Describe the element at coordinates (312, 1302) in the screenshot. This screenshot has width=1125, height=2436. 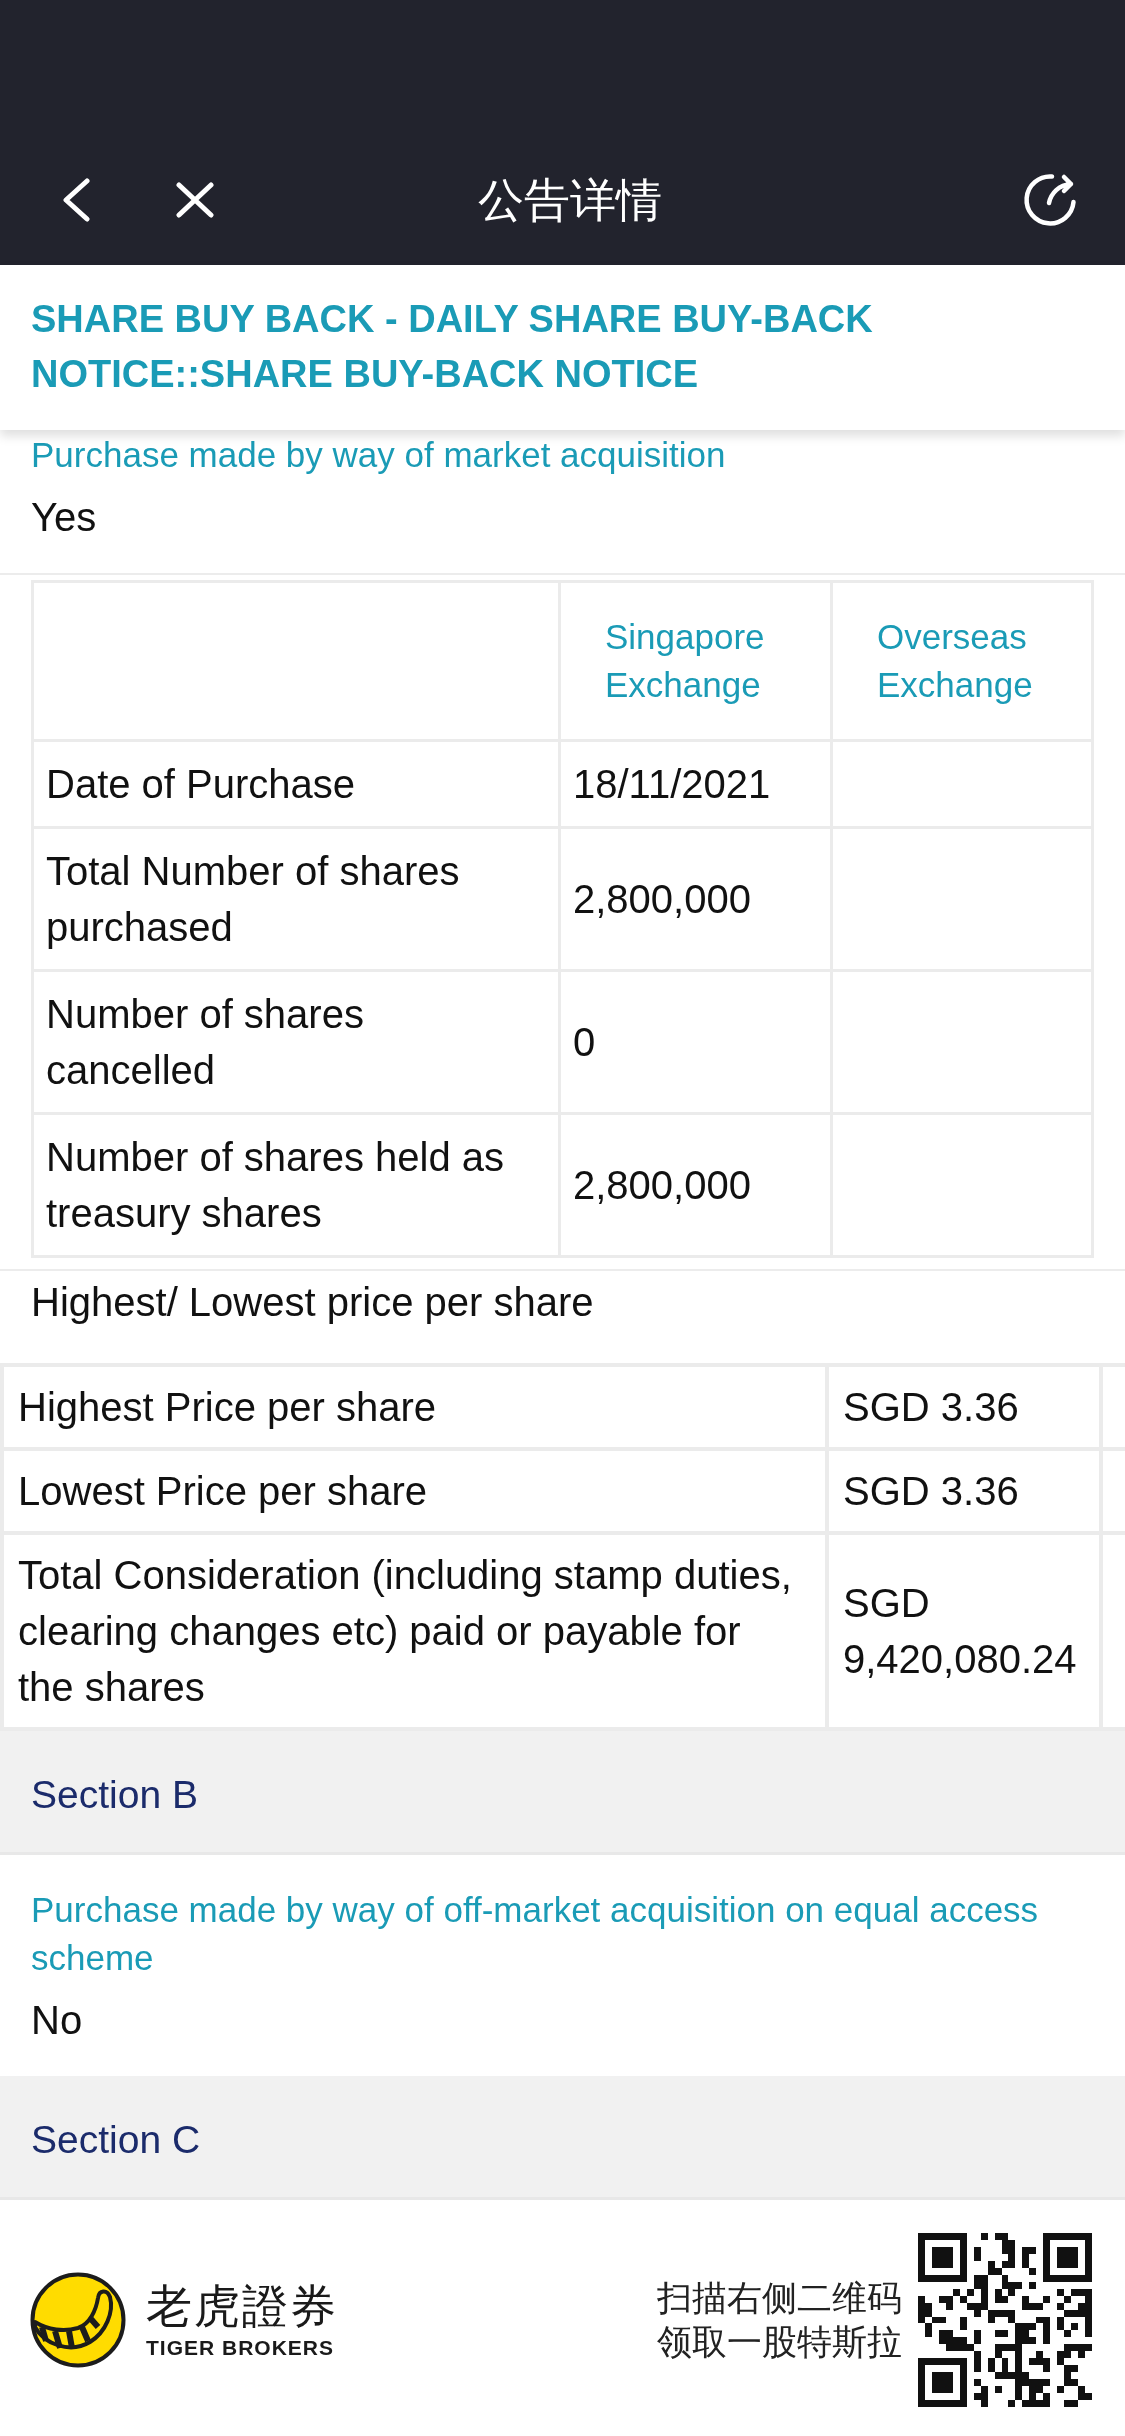
I see `table-heading: Highest/ Lowest price per share` at that location.